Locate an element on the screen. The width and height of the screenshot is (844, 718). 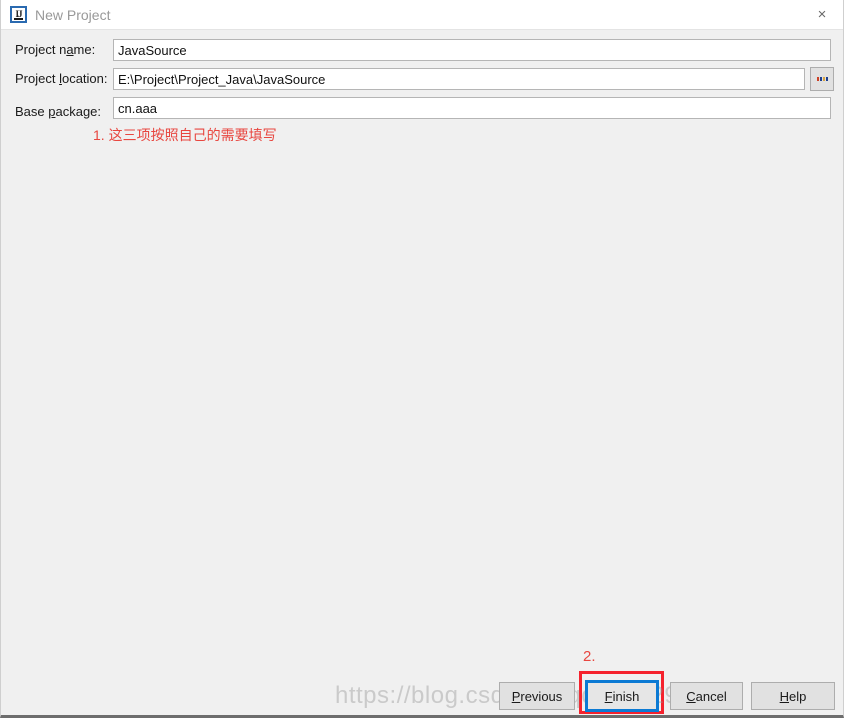
finish-button: Finish is located at coordinates (622, 696).